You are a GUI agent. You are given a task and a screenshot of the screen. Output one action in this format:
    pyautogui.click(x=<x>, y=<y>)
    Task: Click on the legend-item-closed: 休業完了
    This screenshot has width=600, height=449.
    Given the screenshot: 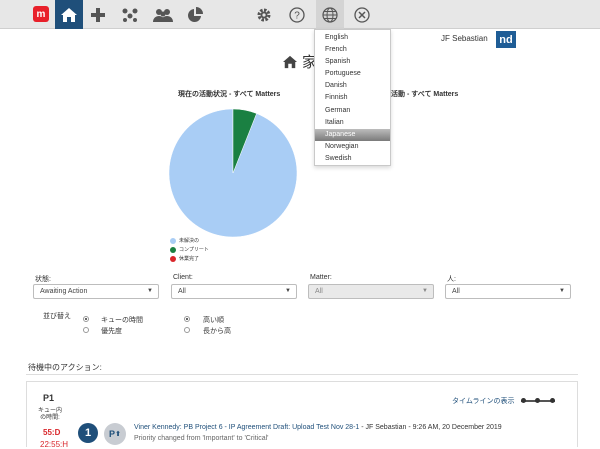 What is the action you would take?
    pyautogui.click(x=189, y=258)
    